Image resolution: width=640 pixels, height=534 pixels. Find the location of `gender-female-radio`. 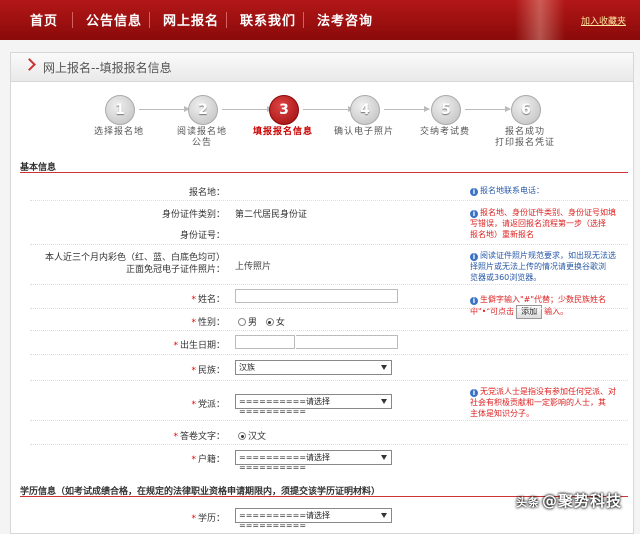

gender-female-radio is located at coordinates (269, 322).